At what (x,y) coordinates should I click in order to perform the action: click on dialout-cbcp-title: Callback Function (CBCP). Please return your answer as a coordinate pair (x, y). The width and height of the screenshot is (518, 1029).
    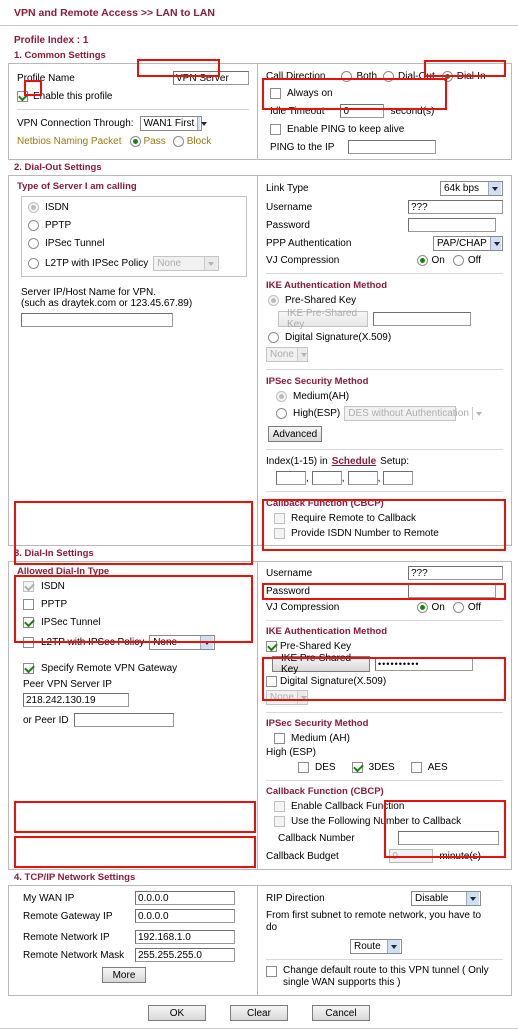
    Looking at the image, I should click on (325, 503).